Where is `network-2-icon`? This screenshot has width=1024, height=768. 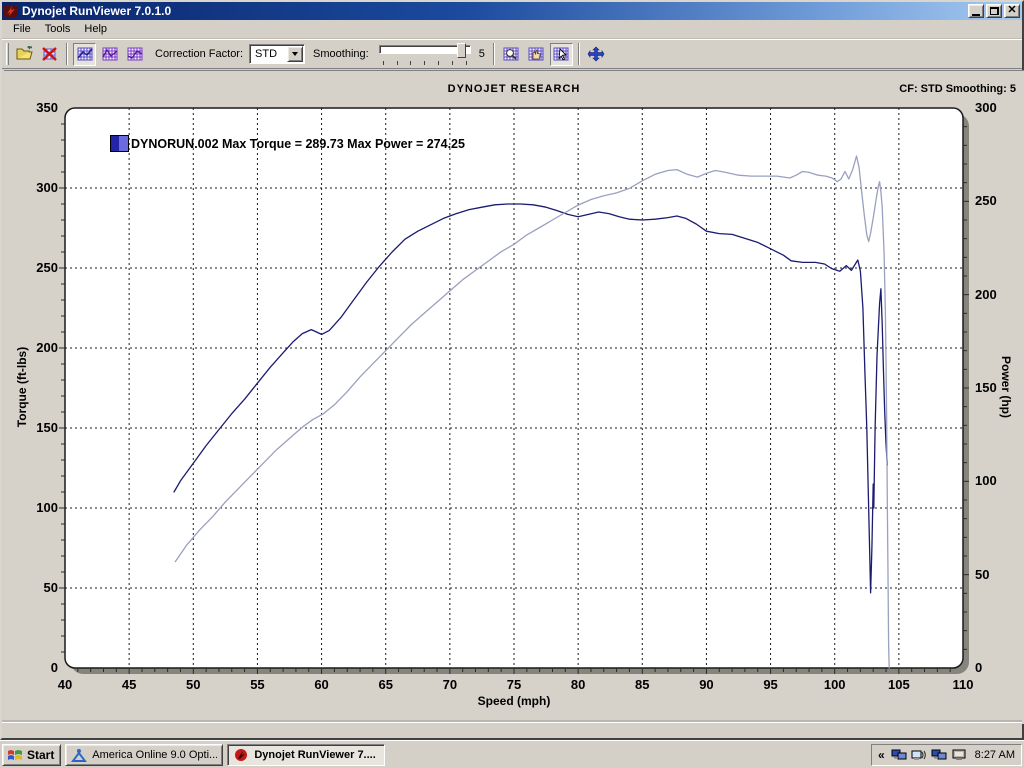 network-2-icon is located at coordinates (939, 755).